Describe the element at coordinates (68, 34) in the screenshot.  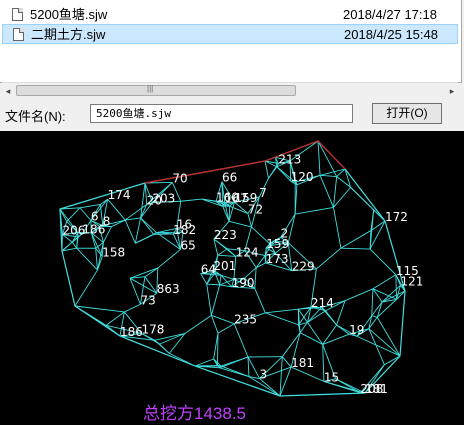
I see `file-name: 二期土方.sjw` at that location.